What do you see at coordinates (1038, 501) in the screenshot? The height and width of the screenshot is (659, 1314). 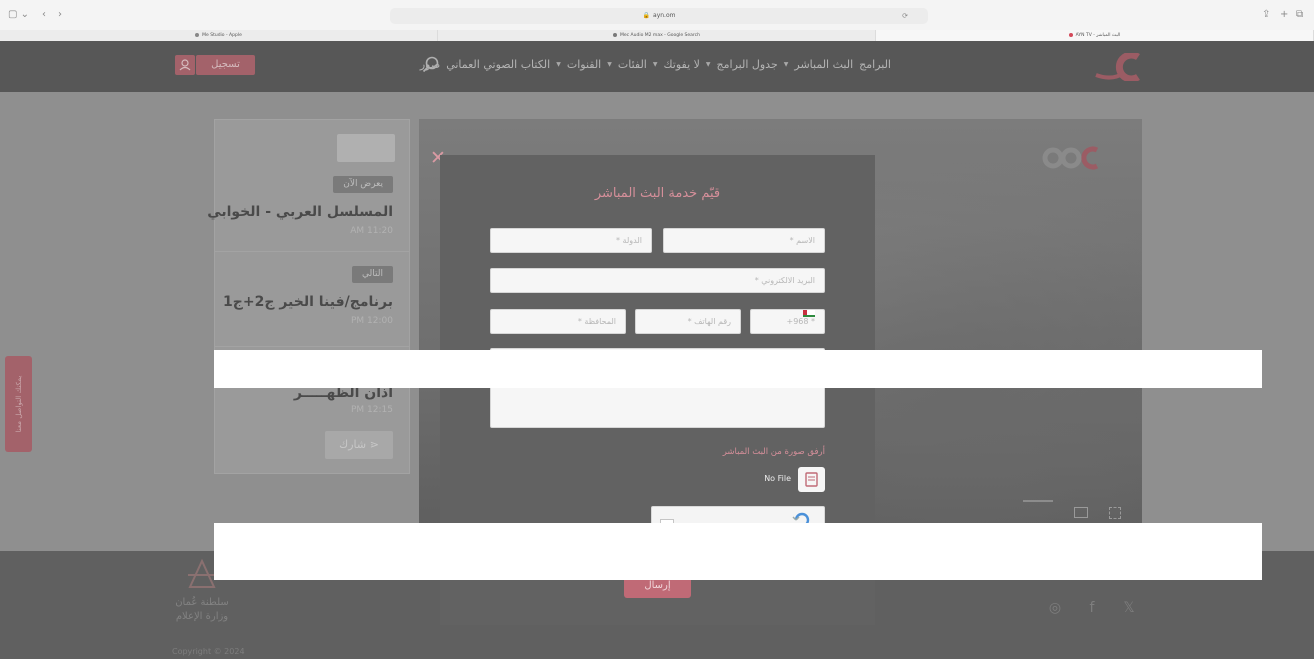 I see `player-progress` at bounding box center [1038, 501].